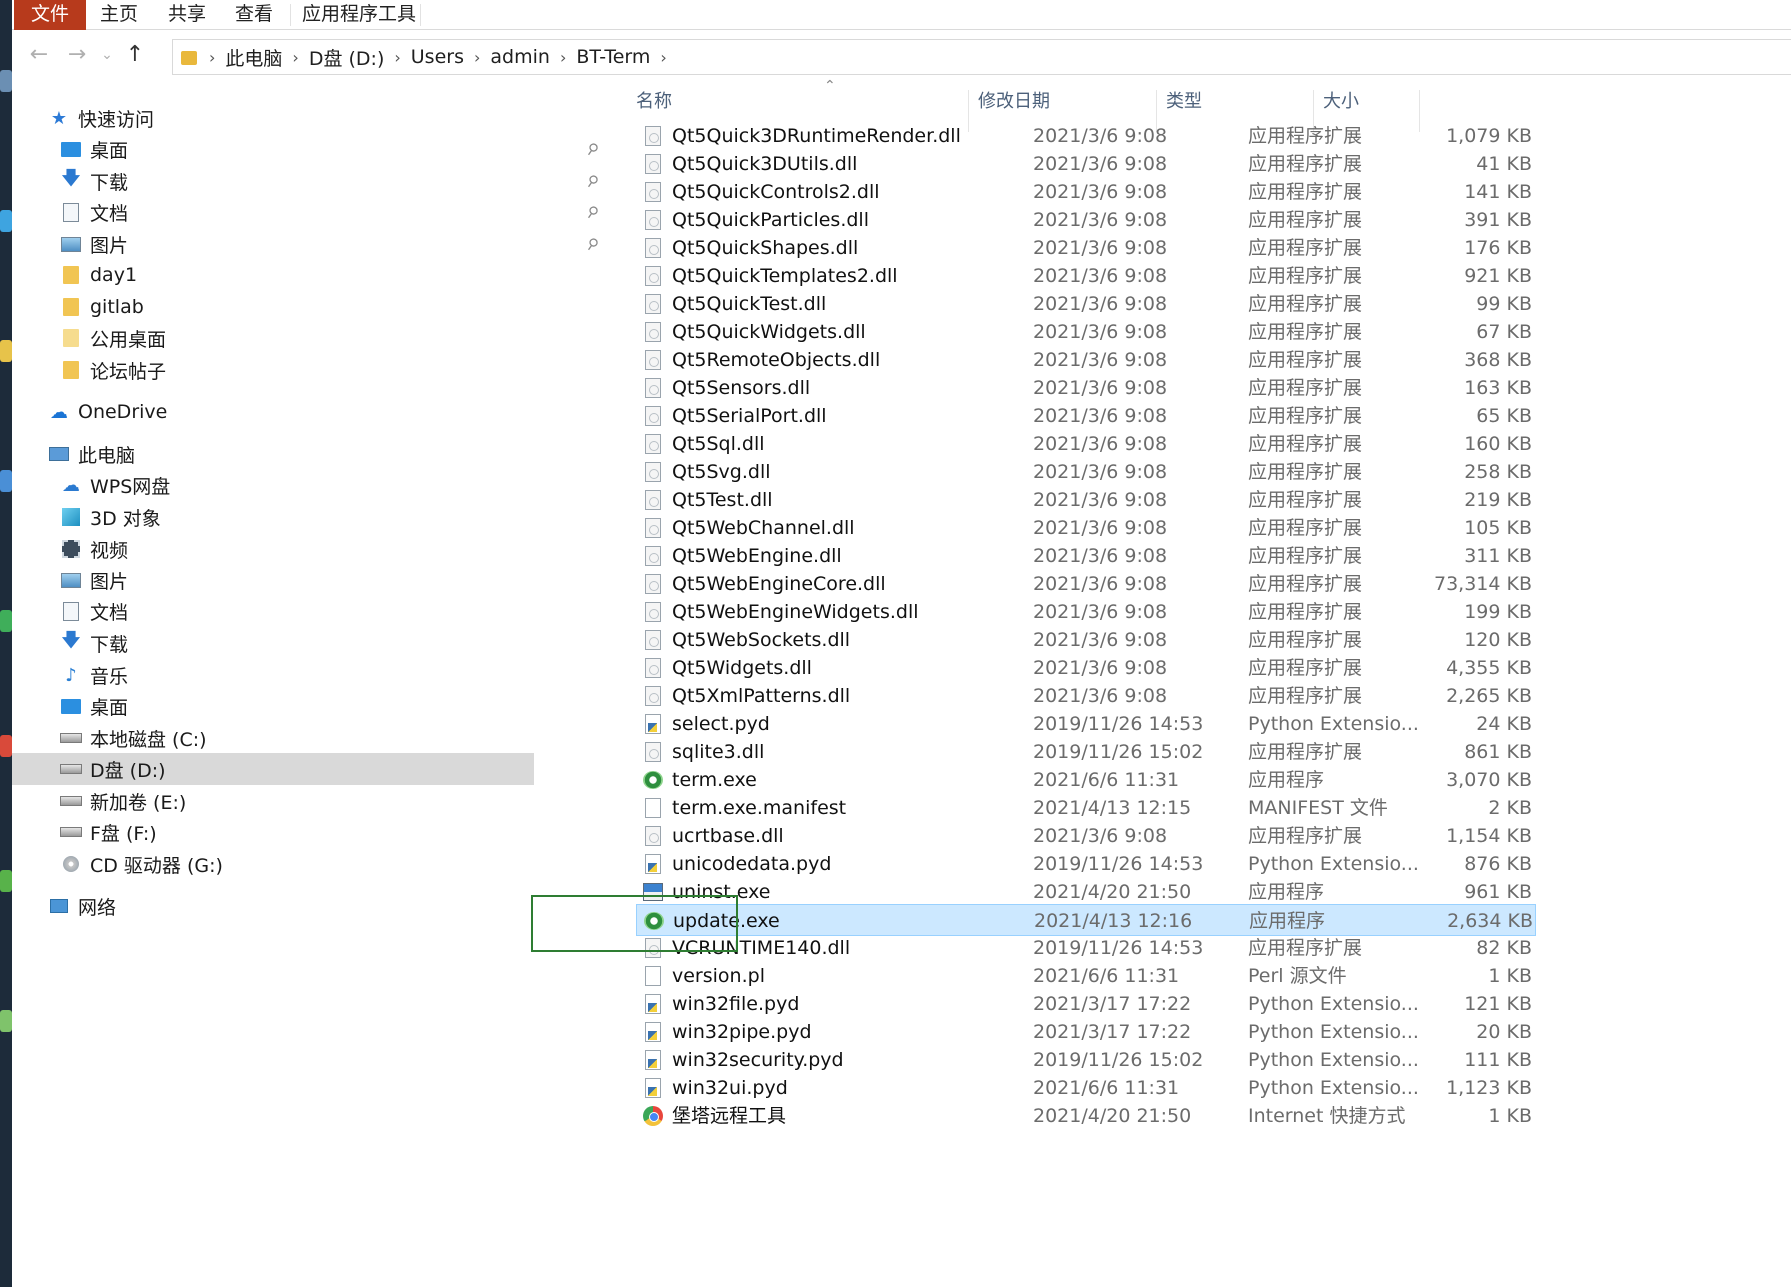  I want to click on file-type: Internet 快捷方式, so click(1327, 1116).